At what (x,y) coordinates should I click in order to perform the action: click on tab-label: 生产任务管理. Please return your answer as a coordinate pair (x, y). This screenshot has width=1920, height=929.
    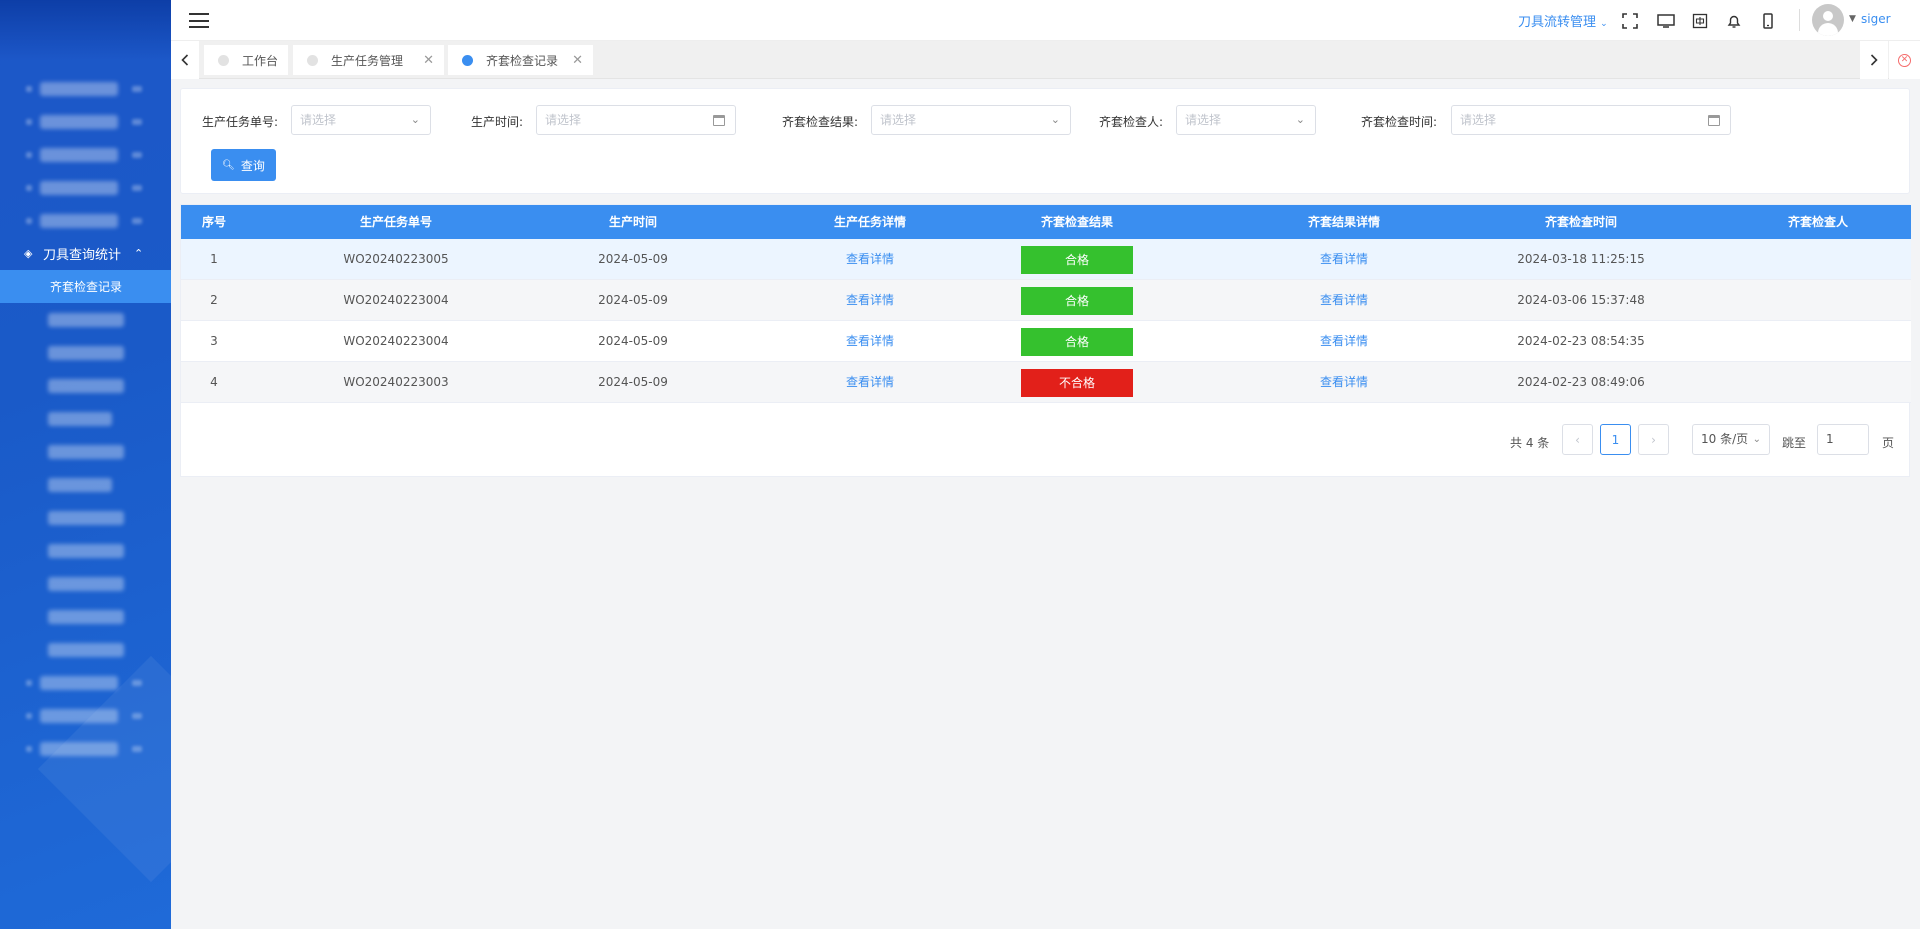
    Looking at the image, I should click on (367, 60).